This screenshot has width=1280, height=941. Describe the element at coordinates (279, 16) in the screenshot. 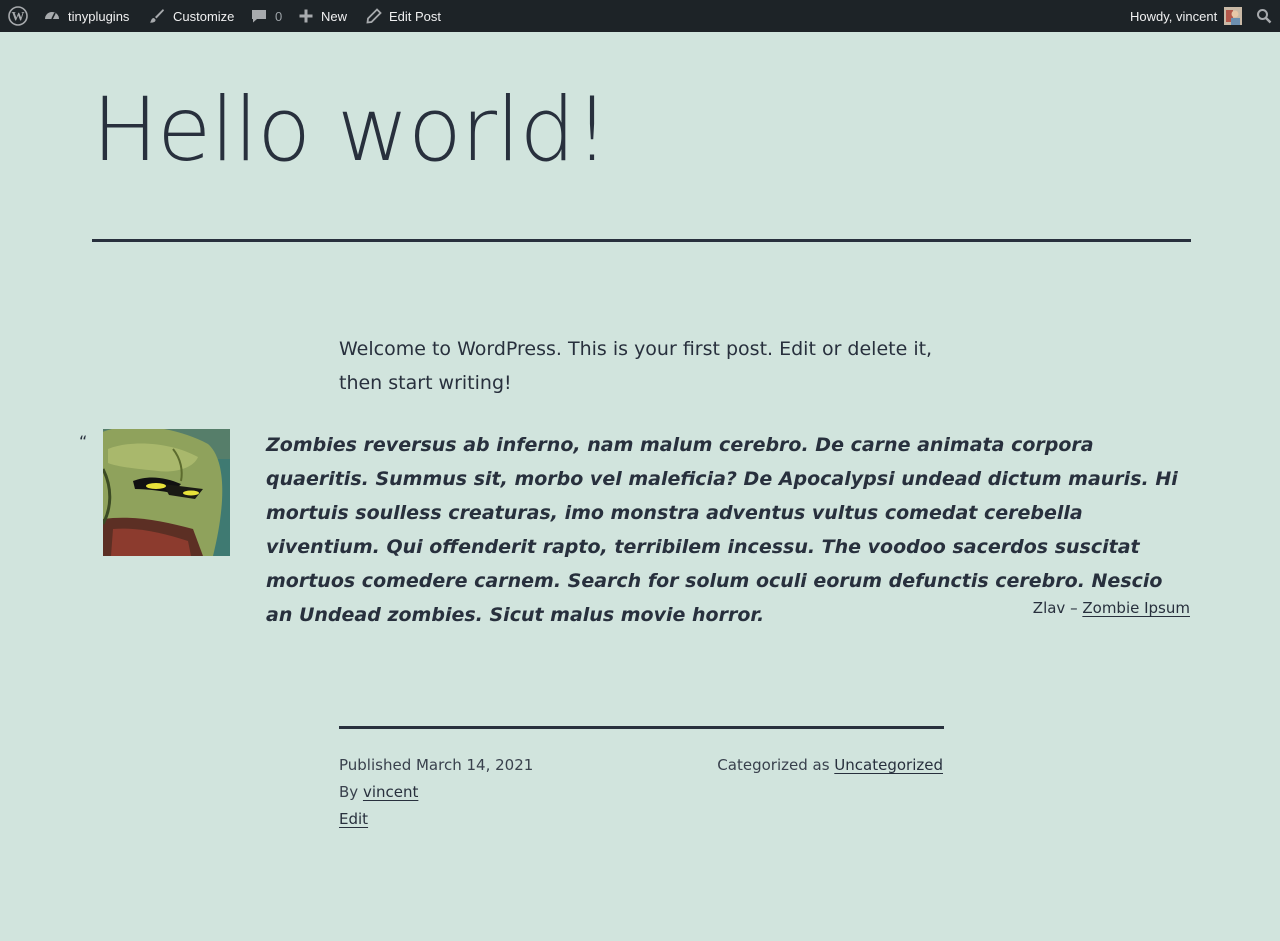

I see `comments-count: 0` at that location.